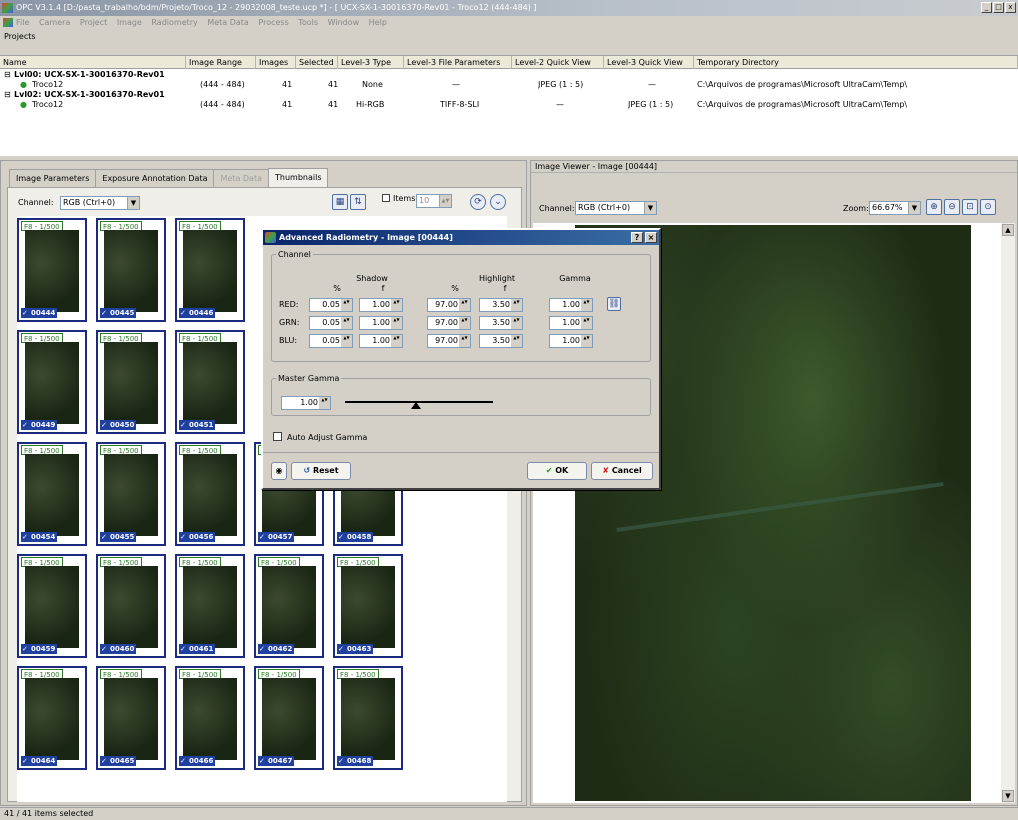  Describe the element at coordinates (344, 22) in the screenshot. I see `menu-window: Window` at that location.